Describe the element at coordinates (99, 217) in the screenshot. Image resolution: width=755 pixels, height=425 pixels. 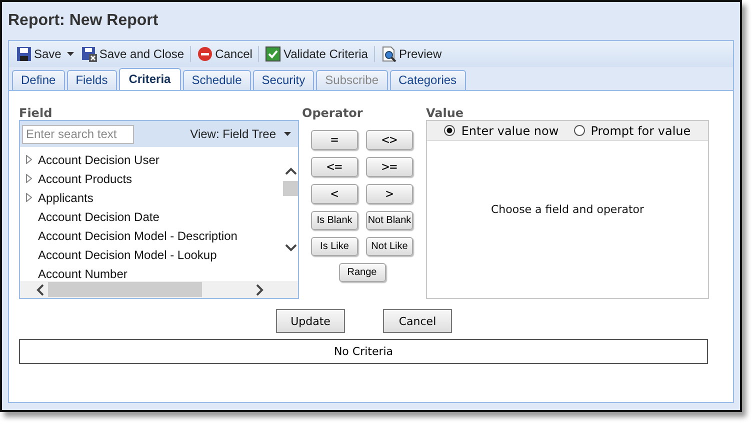
I see `tree-item: Account Decision Date` at that location.